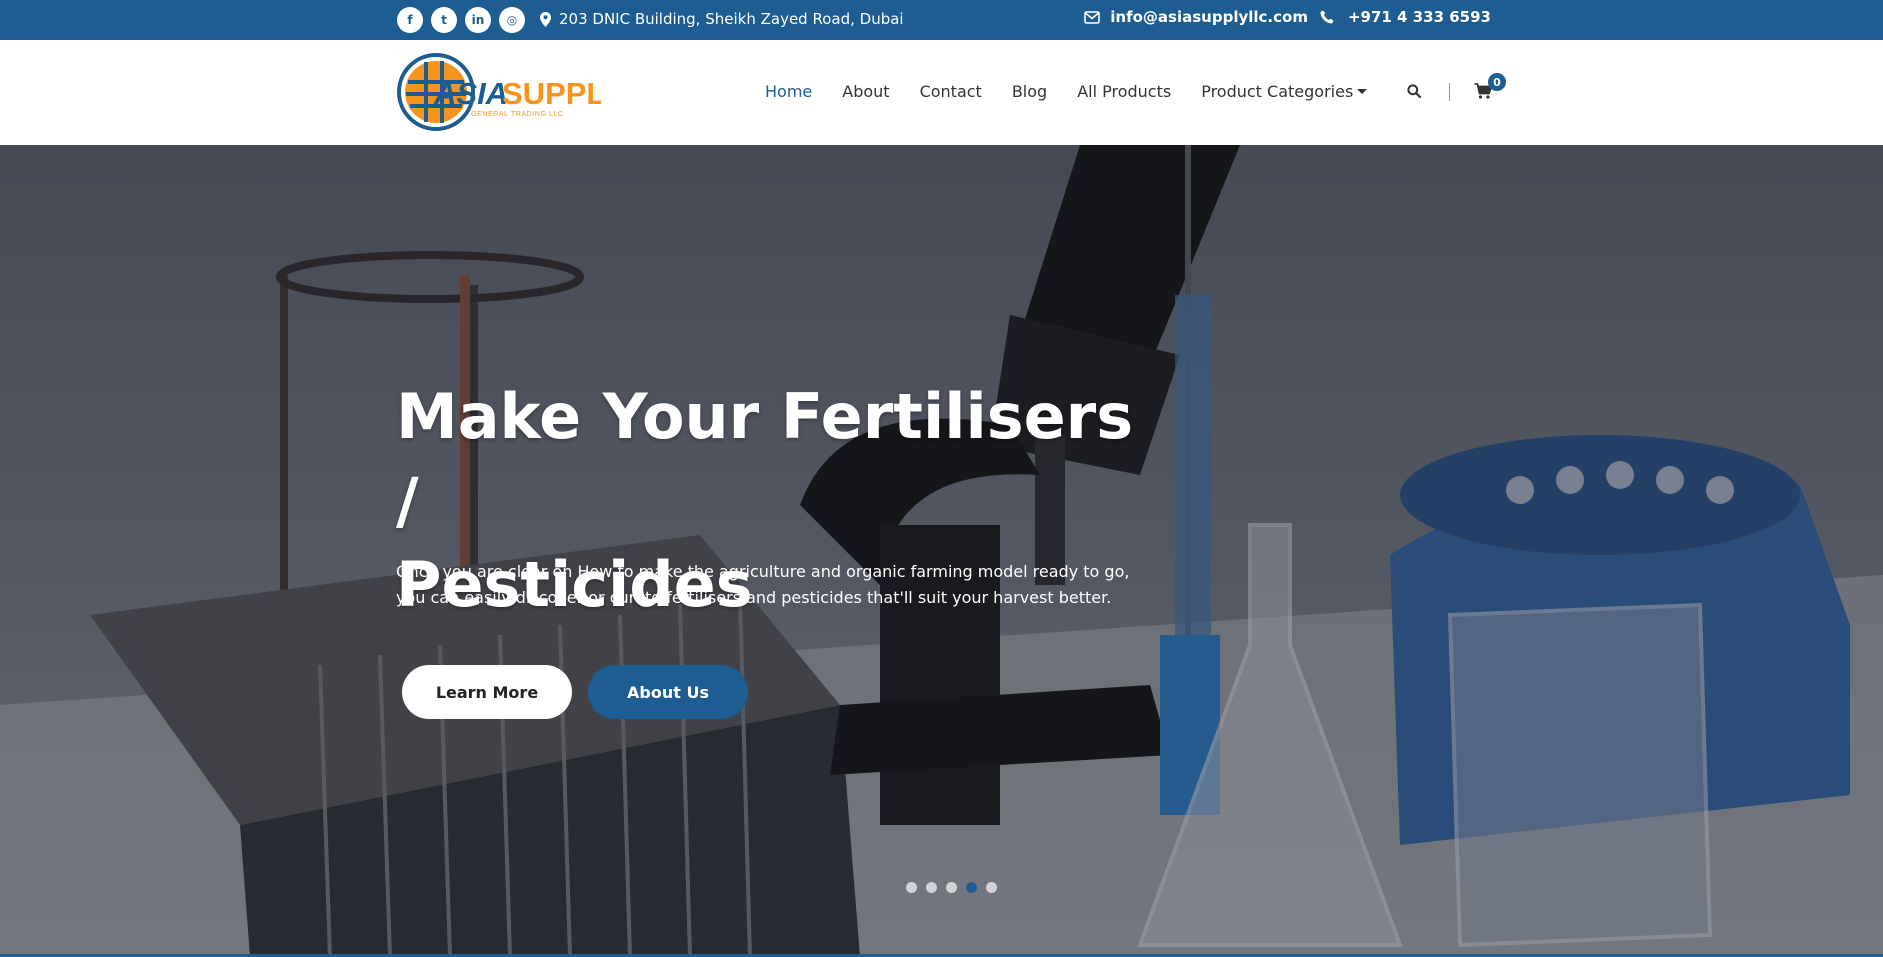  I want to click on facebook-icon: f, so click(410, 20).